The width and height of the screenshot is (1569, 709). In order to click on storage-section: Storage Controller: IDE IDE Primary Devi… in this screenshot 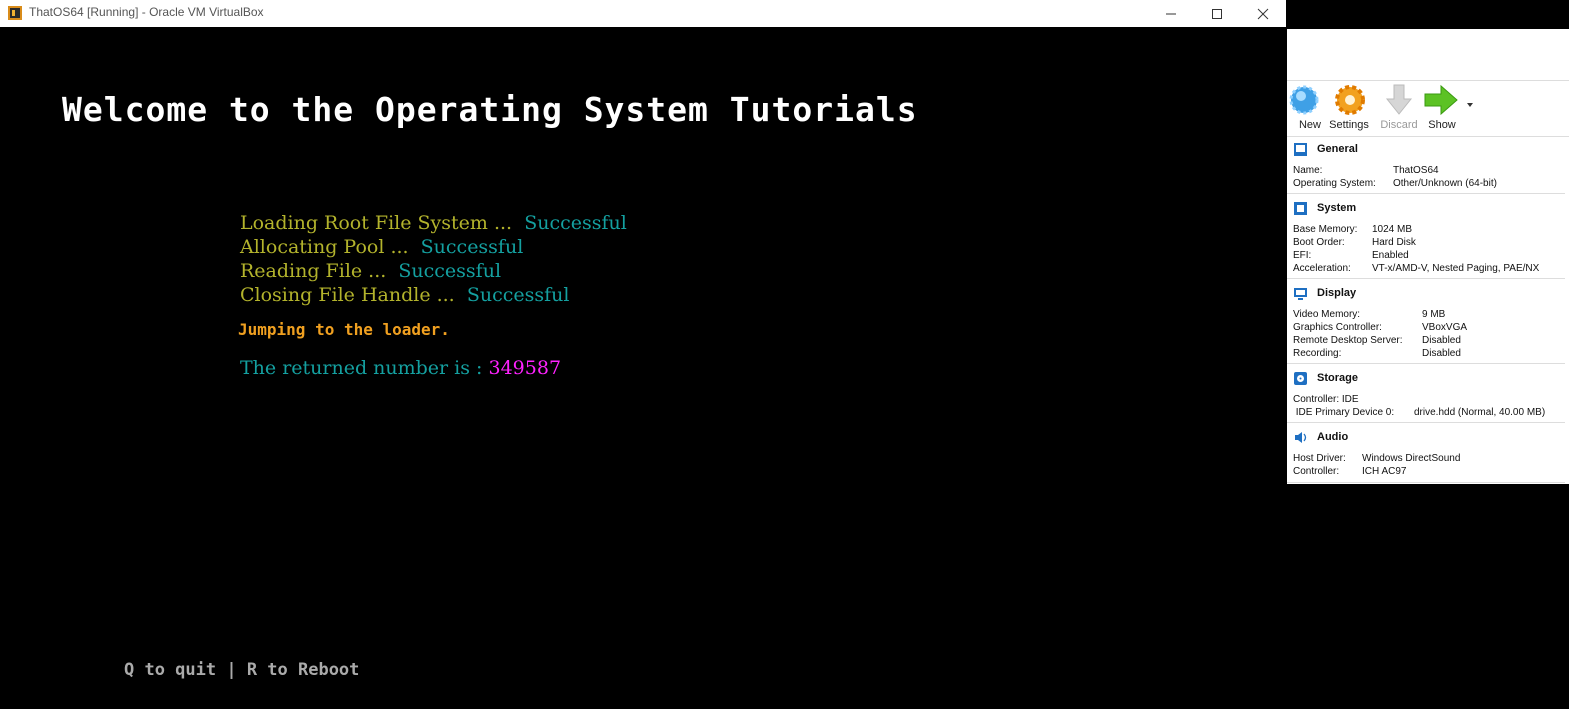, I will do `click(1426, 394)`.